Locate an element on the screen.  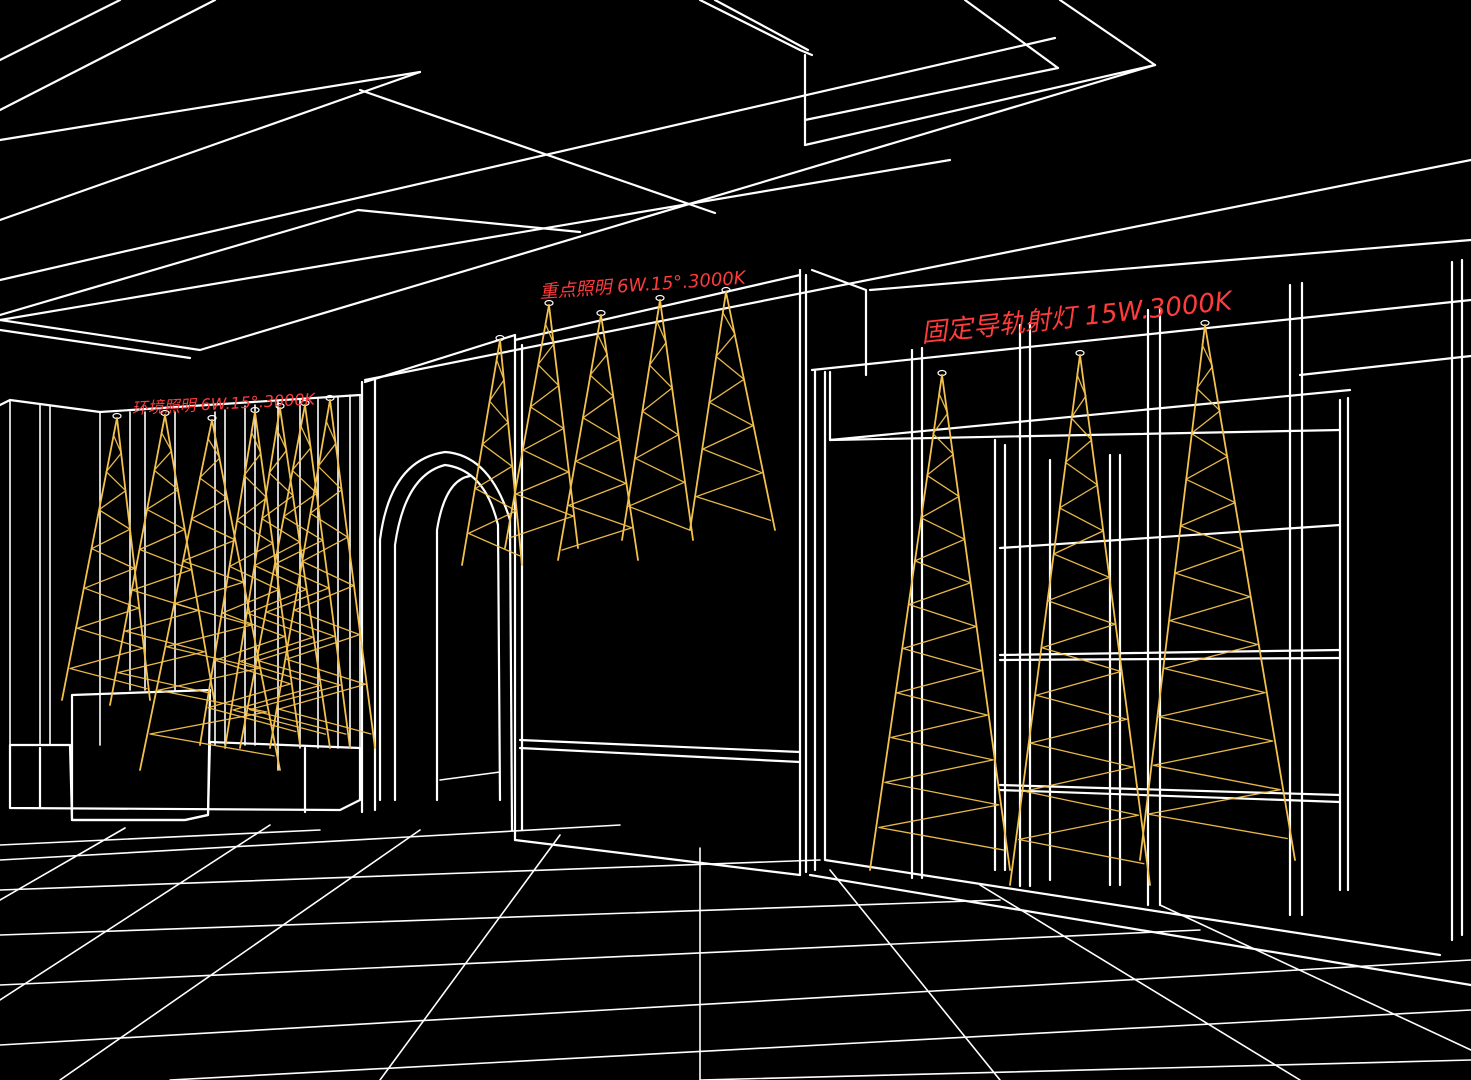
ambient-lighting-label: 环境照明 6W.15°.3000K is located at coordinates (224, 403).